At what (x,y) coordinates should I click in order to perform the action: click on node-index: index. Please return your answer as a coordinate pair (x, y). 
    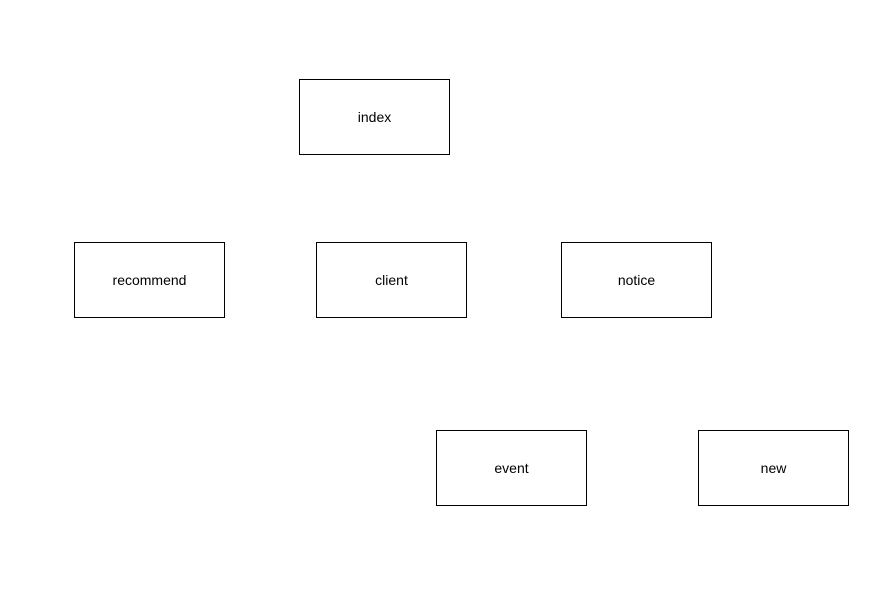
    Looking at the image, I should click on (374, 117).